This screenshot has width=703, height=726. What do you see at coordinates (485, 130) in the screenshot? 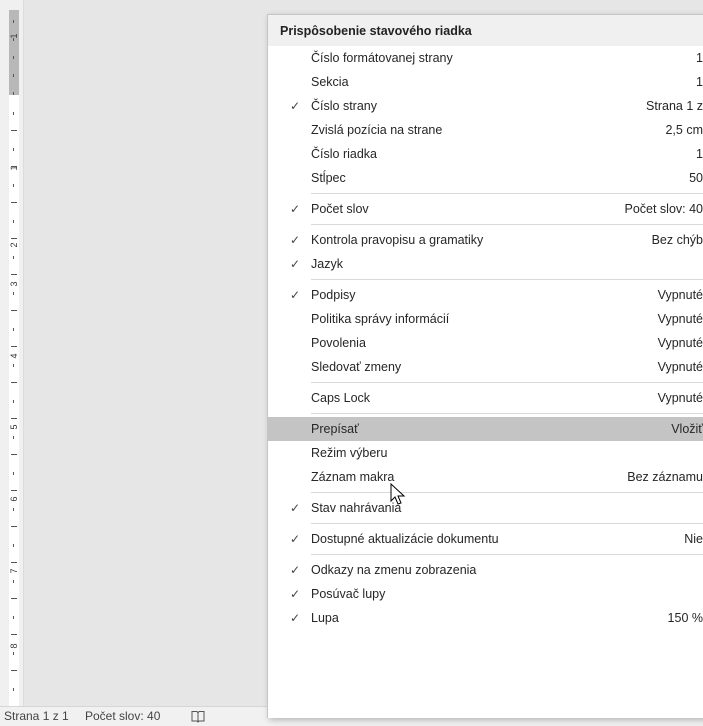
I see `menu-item-vertical-position: Zvislá pozícia na strane 2,5 cm` at bounding box center [485, 130].